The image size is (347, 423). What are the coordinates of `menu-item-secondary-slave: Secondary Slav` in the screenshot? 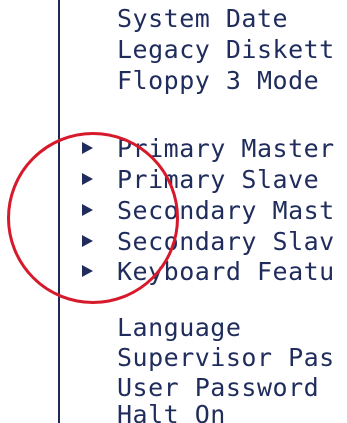 It's located at (226, 241).